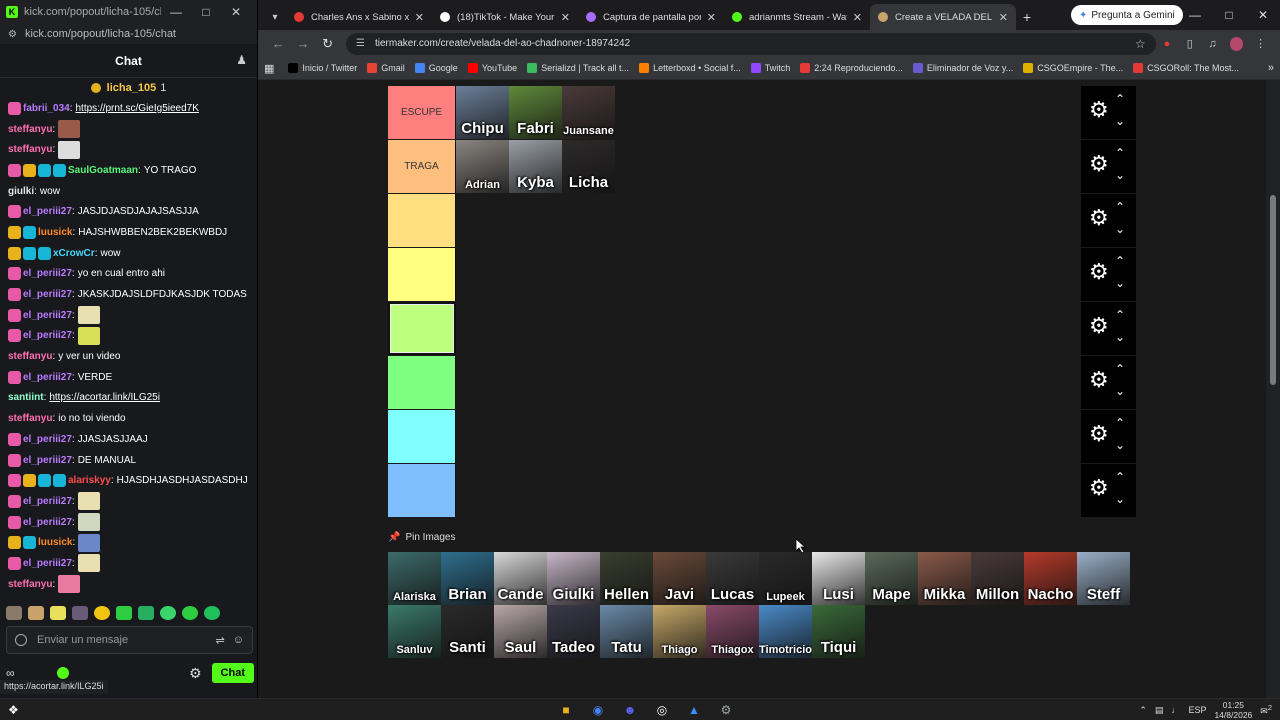 The image size is (1280, 720). Describe the element at coordinates (1229, 15) in the screenshot. I see `maximize-icon: □` at that location.